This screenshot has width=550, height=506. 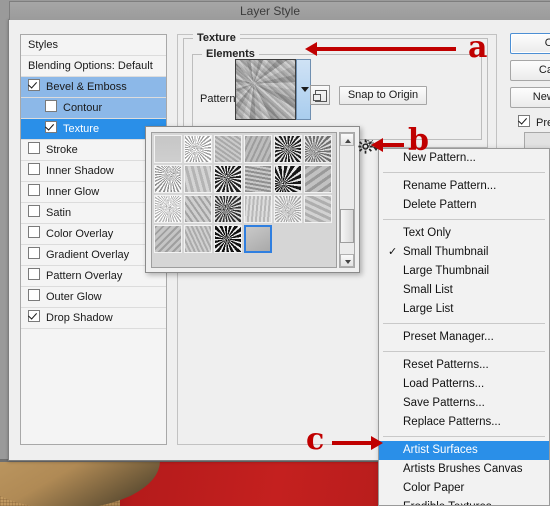 I want to click on checkbox-bevel-and-emboss, so click(x=34, y=85).